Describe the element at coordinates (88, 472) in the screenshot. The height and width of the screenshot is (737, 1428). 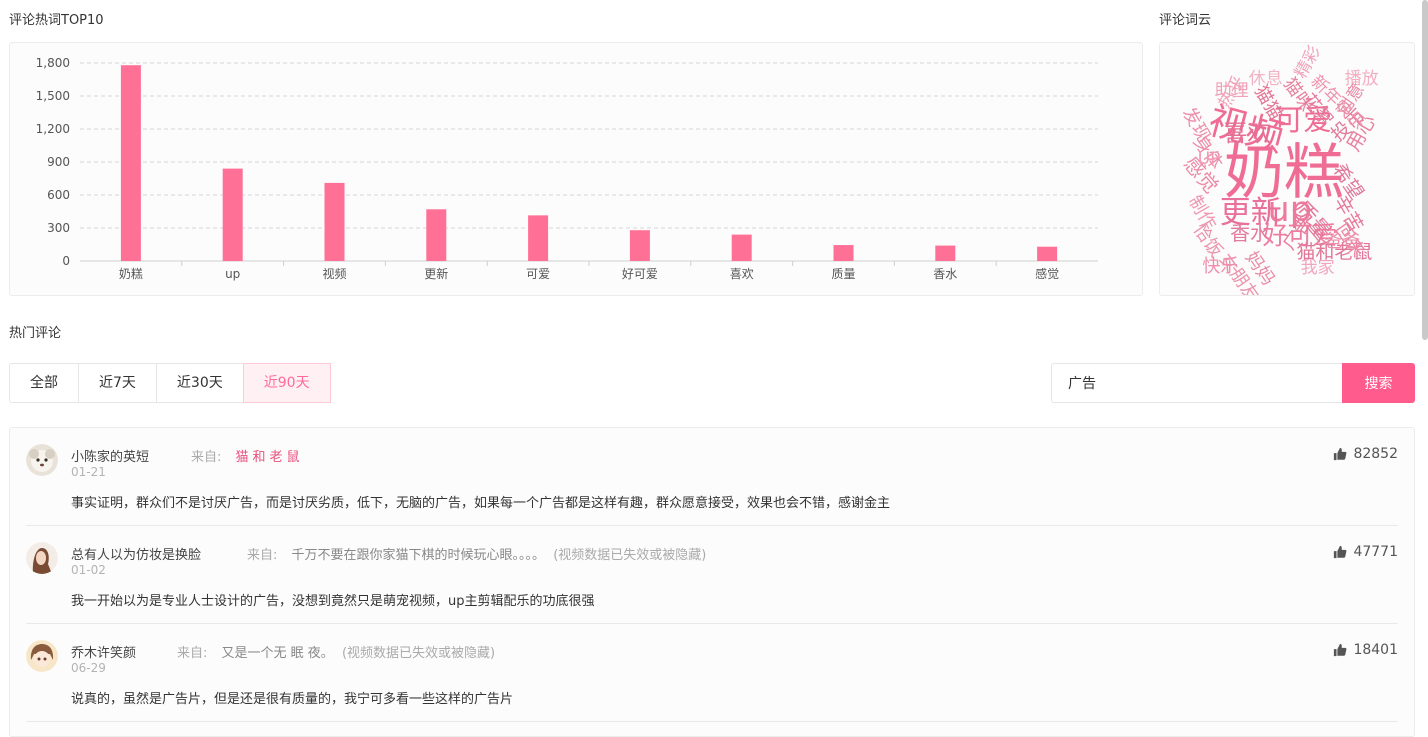
I see `comment-date: 01-21` at that location.